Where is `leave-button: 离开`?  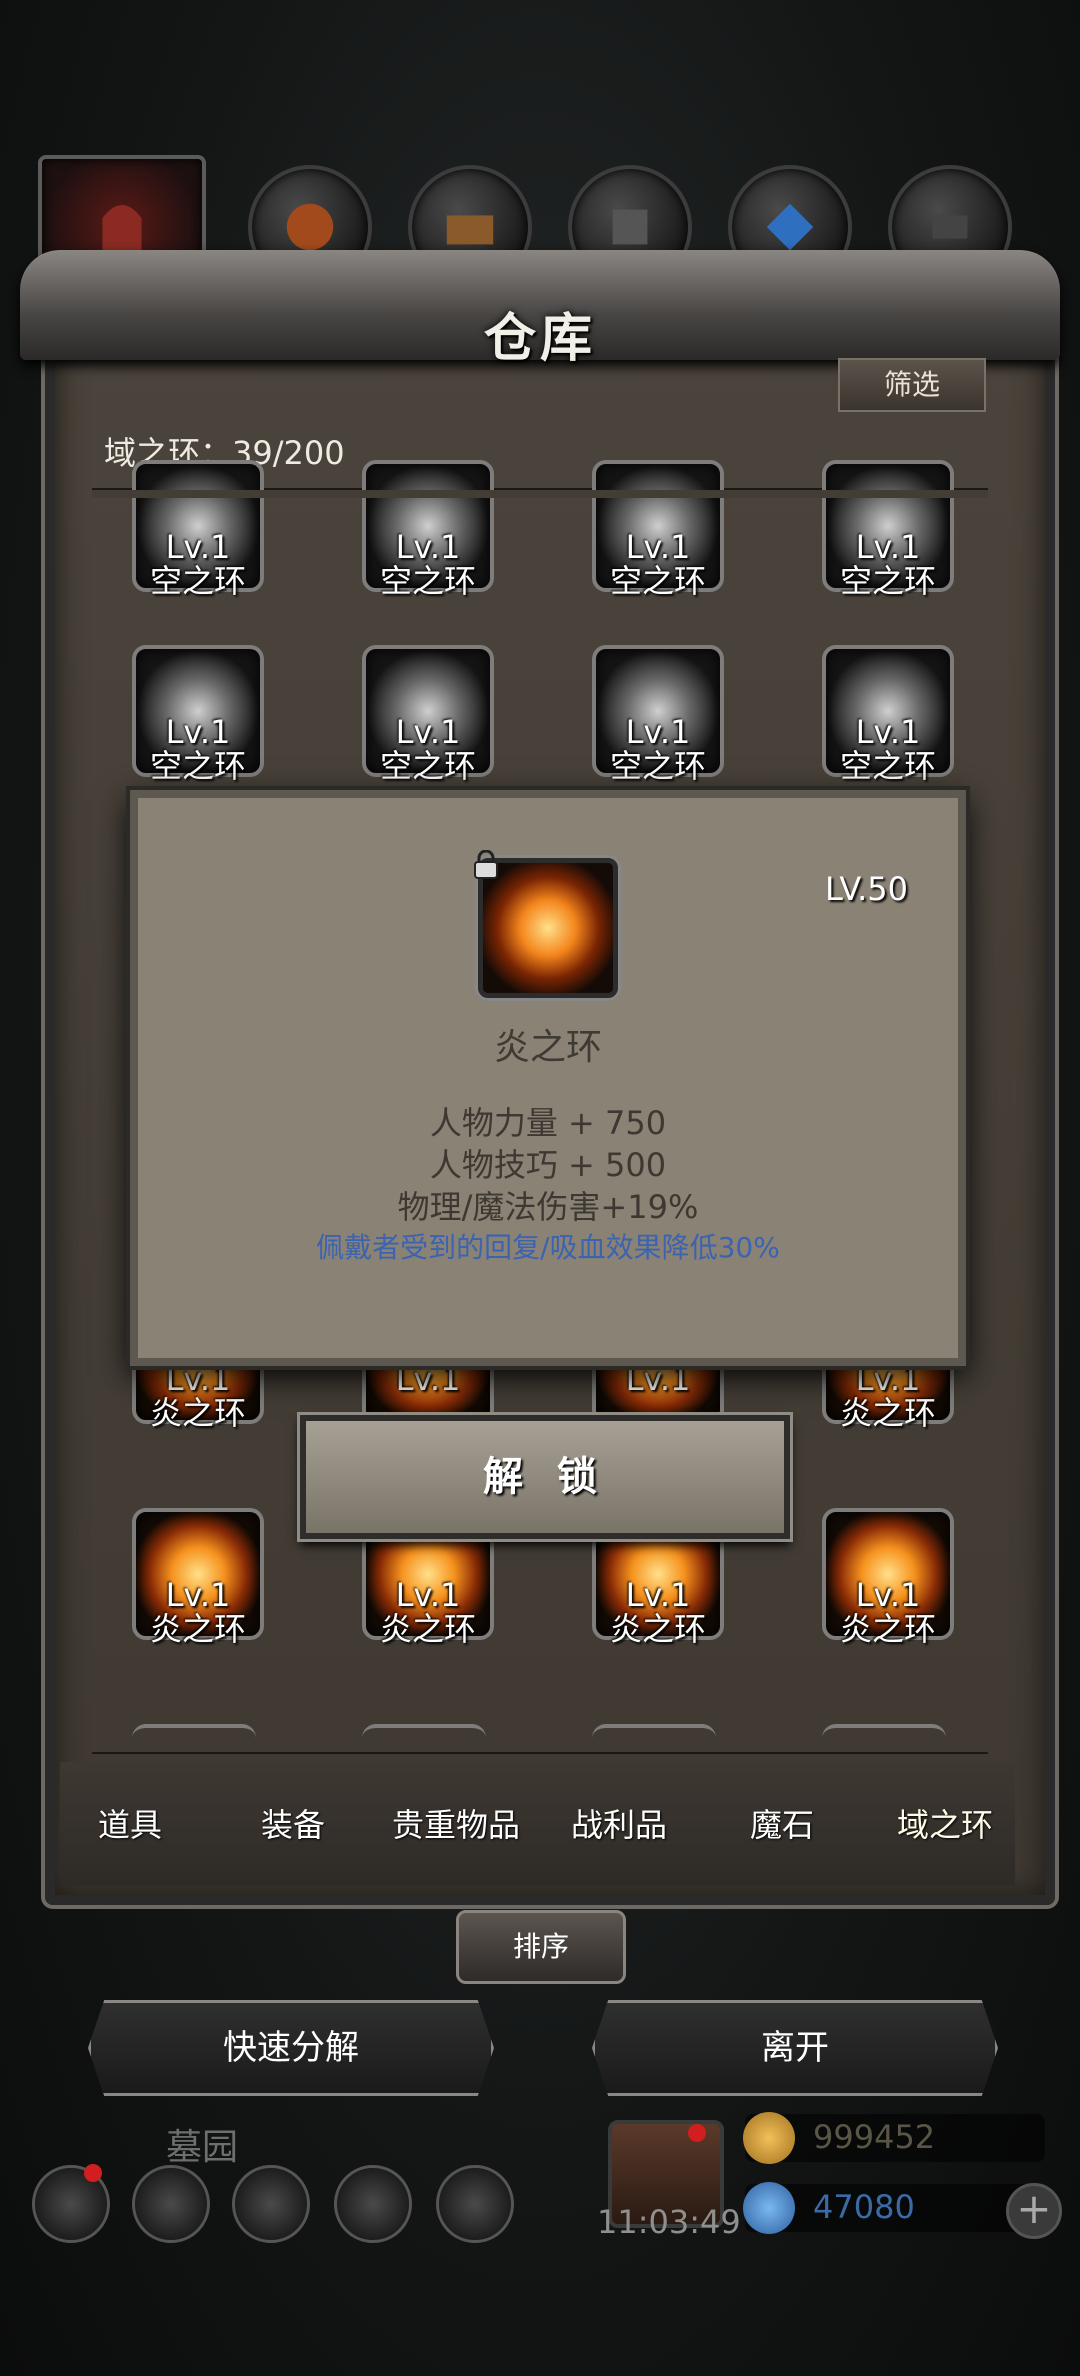
leave-button: 离开 is located at coordinates (795, 2048).